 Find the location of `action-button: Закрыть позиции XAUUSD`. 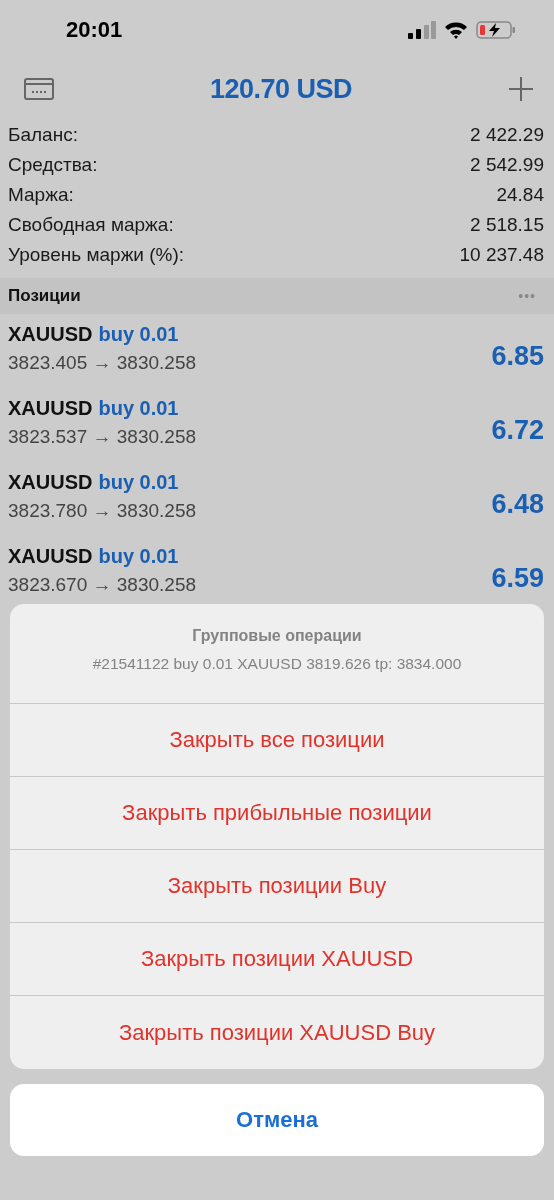

action-button: Закрыть позиции XAUUSD is located at coordinates (277, 959).